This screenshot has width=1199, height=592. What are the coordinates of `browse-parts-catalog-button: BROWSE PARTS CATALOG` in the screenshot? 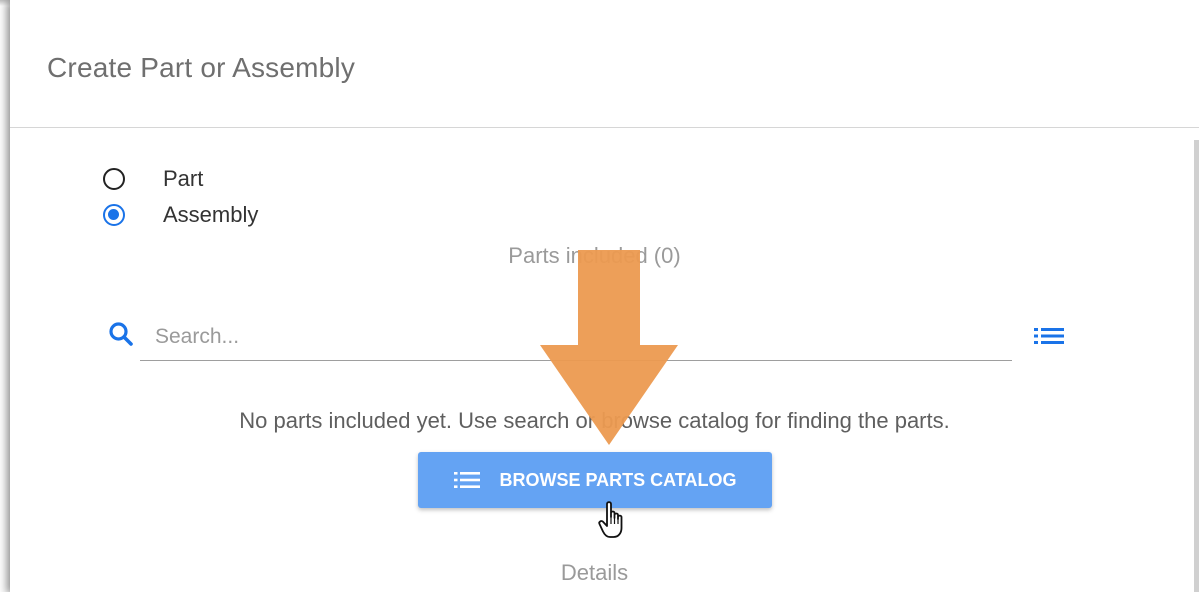 It's located at (595, 480).